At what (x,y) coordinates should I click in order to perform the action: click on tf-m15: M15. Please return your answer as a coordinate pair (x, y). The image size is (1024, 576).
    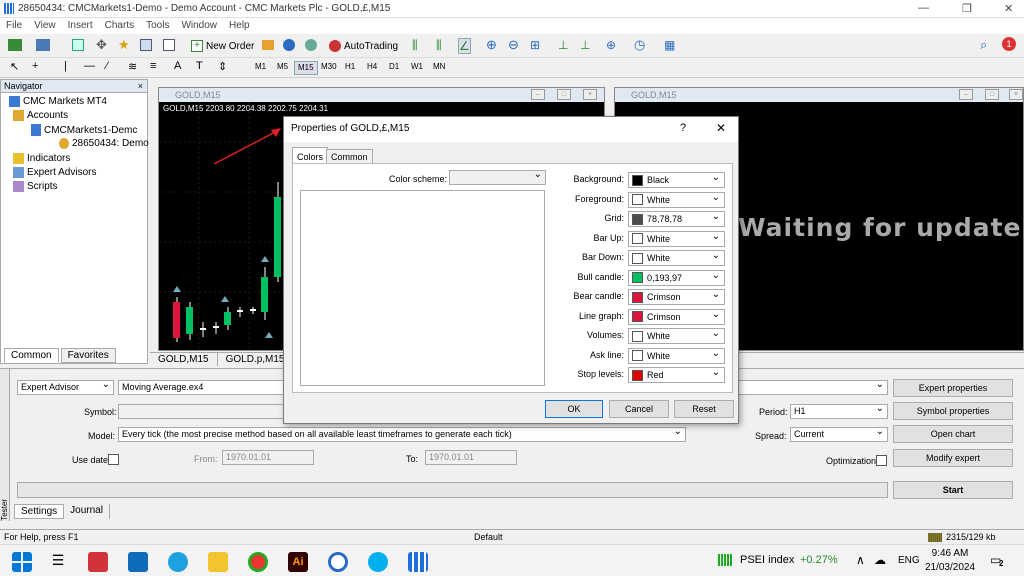
    Looking at the image, I should click on (306, 68).